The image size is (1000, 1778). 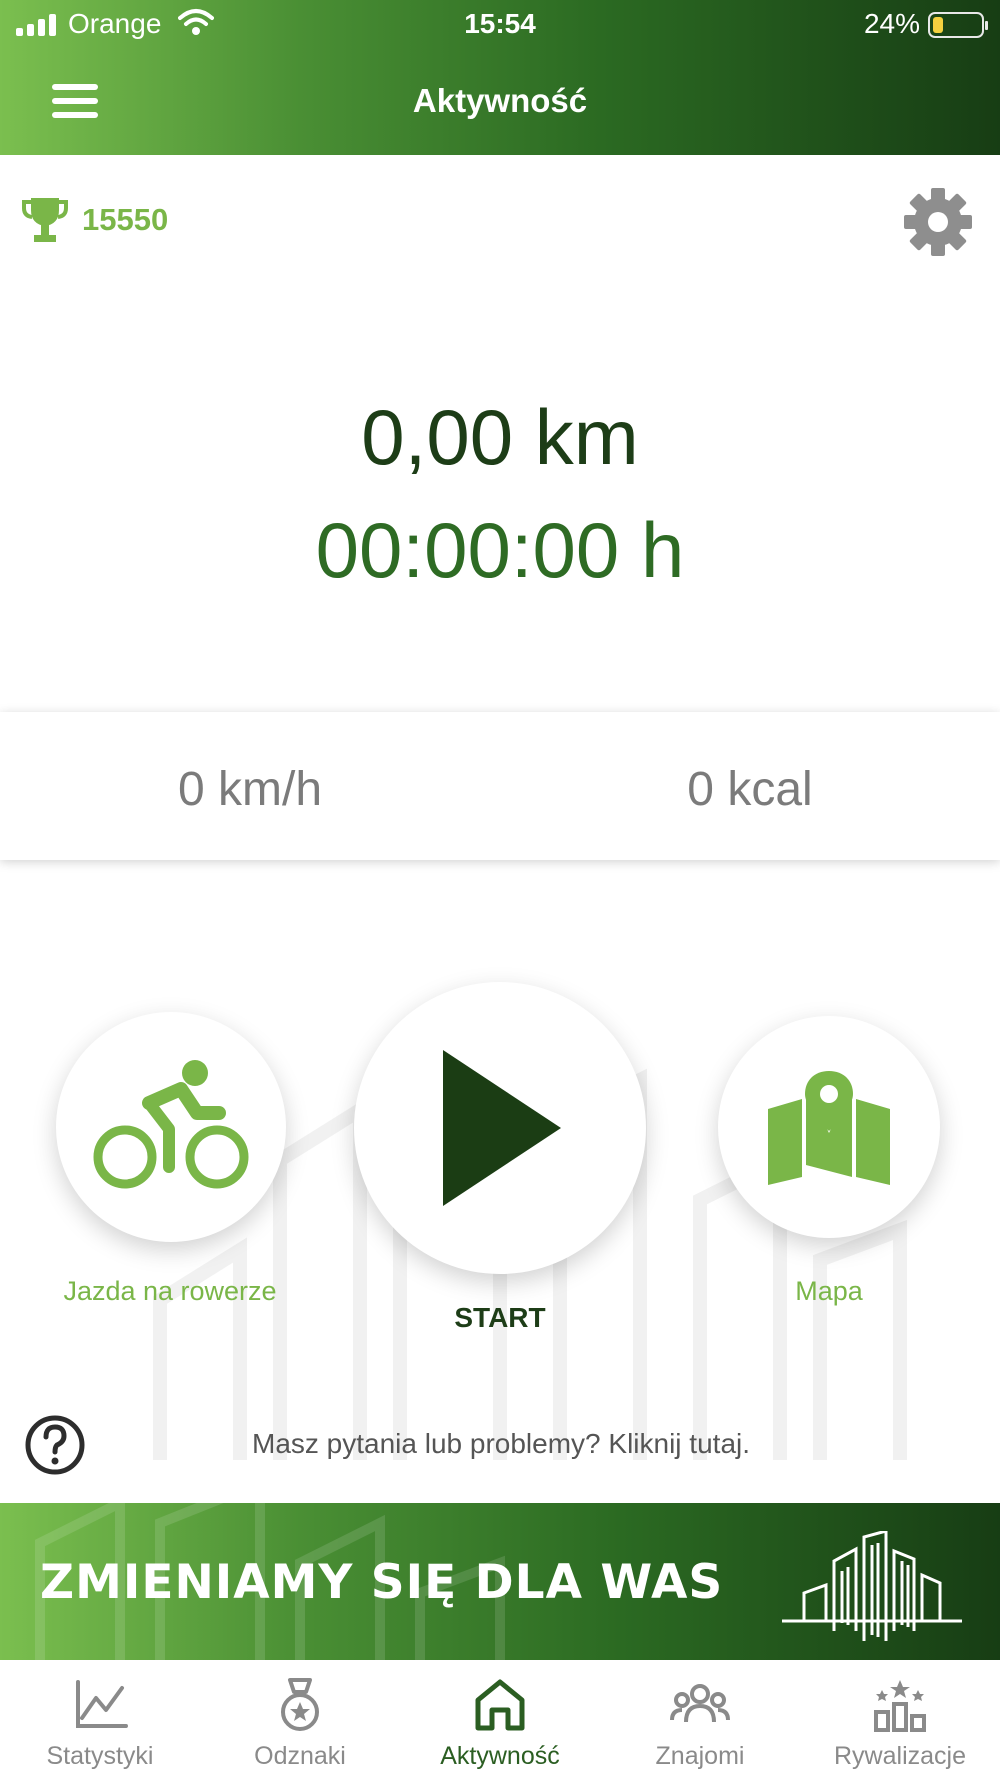 I want to click on trophy-icon, so click(x=45, y=220).